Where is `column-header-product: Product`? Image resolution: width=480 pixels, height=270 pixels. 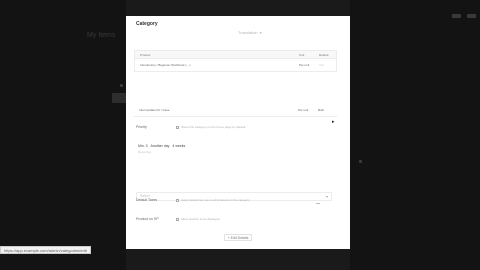
column-header-product: Product is located at coordinates (145, 54).